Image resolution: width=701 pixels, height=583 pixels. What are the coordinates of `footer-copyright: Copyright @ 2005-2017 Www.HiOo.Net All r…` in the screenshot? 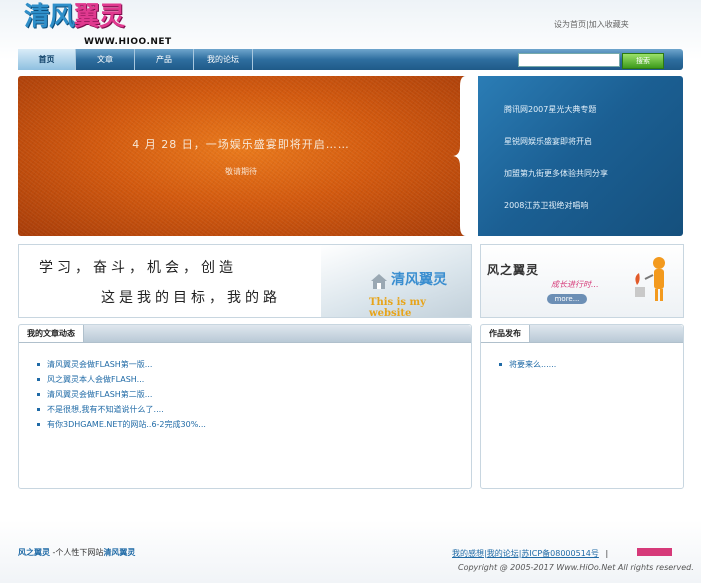 It's located at (576, 567).